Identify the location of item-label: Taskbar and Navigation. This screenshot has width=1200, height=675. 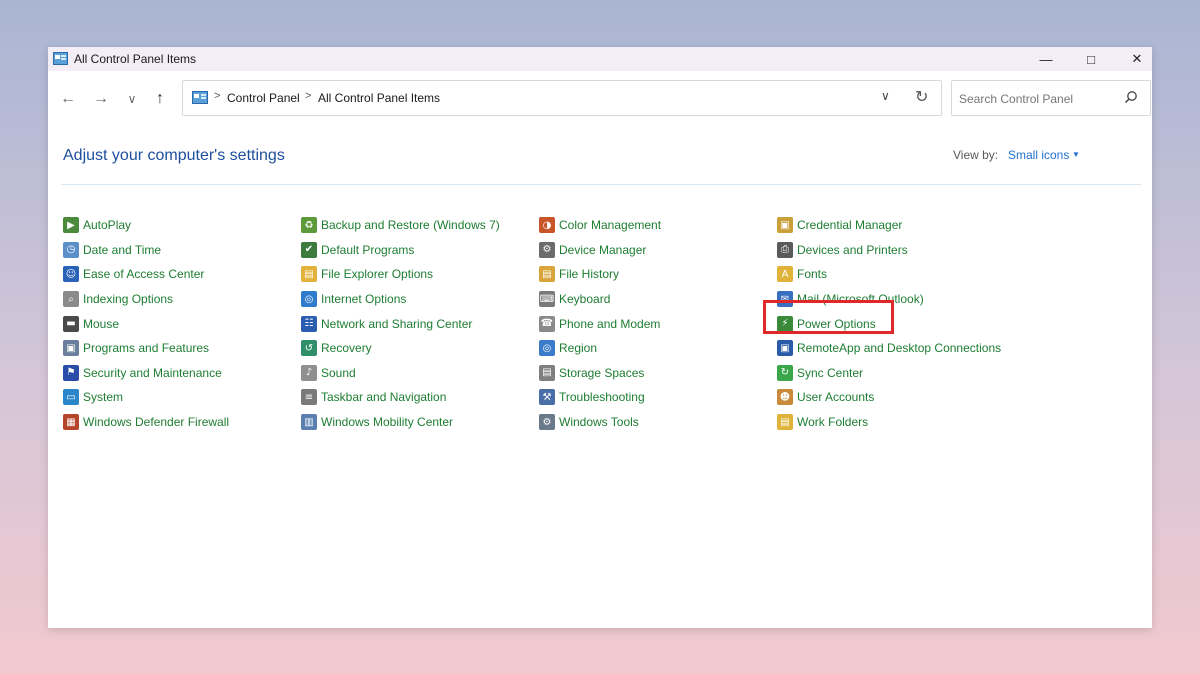
(383, 397).